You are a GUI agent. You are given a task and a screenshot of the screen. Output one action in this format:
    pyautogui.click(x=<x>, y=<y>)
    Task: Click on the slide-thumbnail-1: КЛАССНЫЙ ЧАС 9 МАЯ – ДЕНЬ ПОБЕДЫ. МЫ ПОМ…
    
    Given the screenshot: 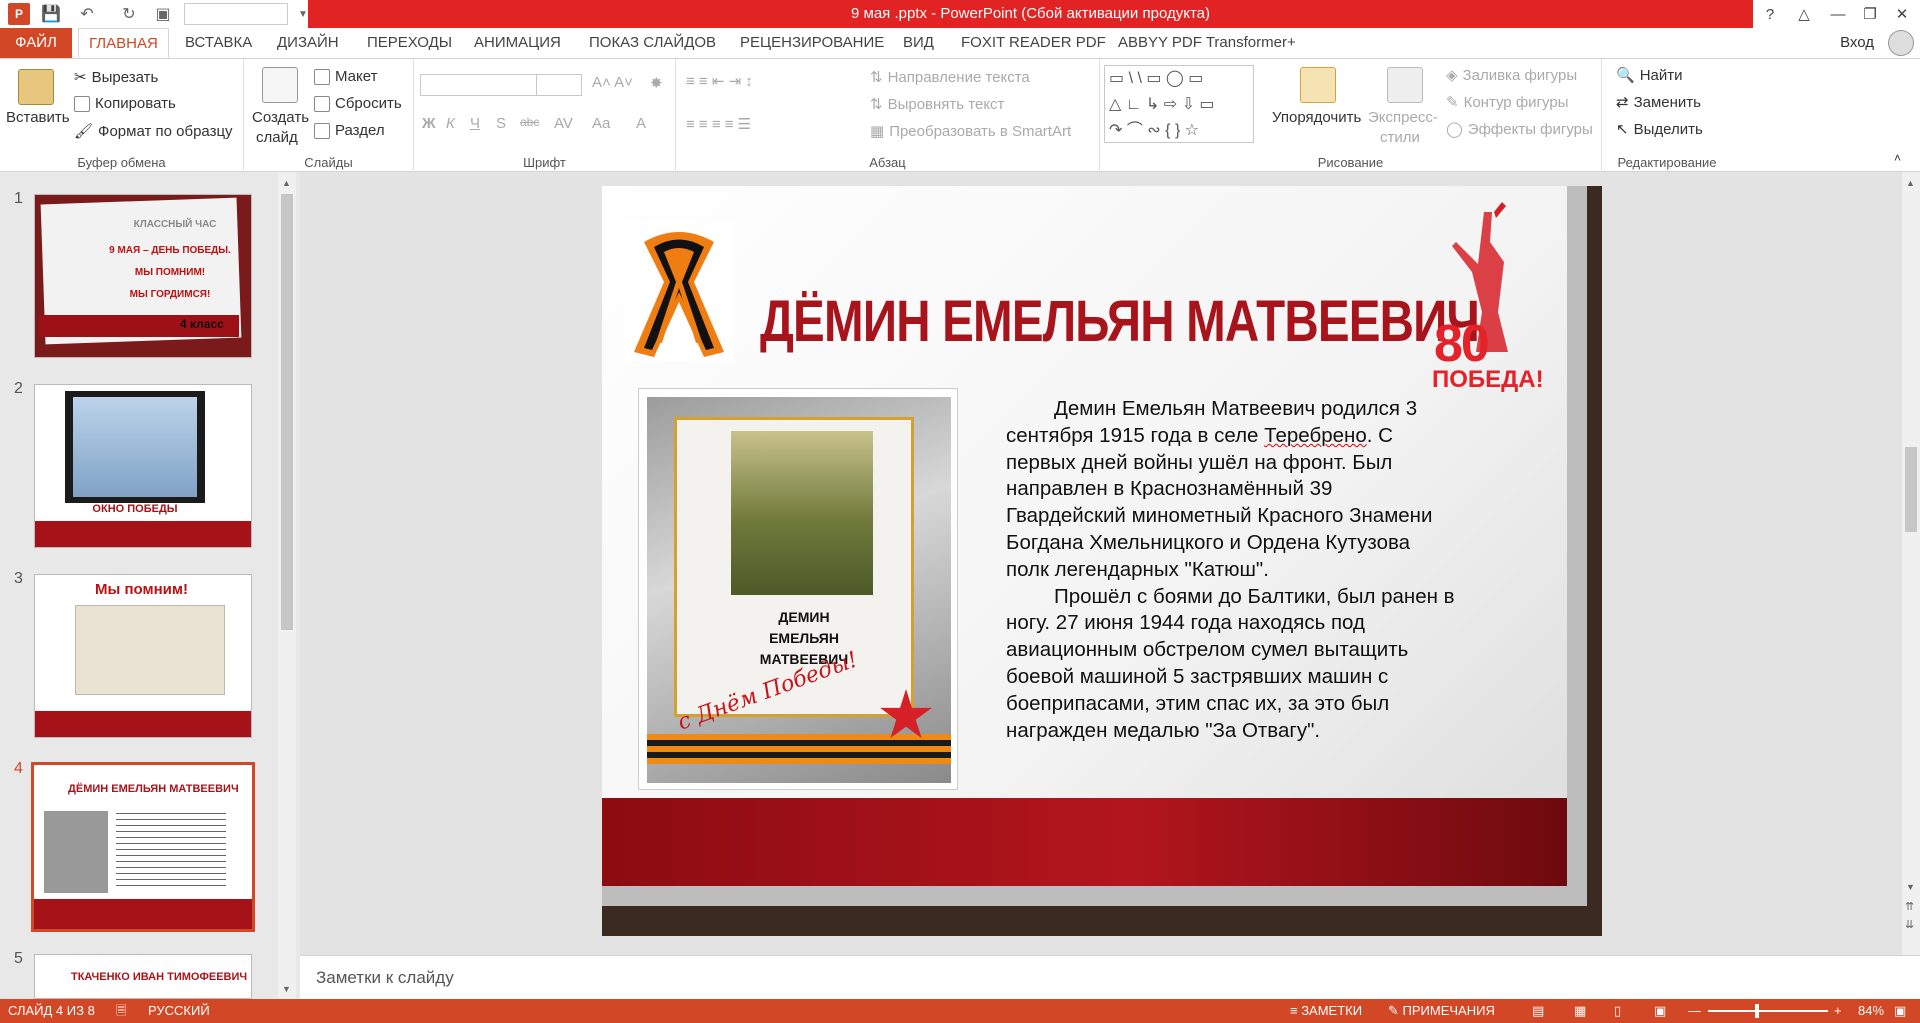 What is the action you would take?
    pyautogui.click(x=143, y=276)
    